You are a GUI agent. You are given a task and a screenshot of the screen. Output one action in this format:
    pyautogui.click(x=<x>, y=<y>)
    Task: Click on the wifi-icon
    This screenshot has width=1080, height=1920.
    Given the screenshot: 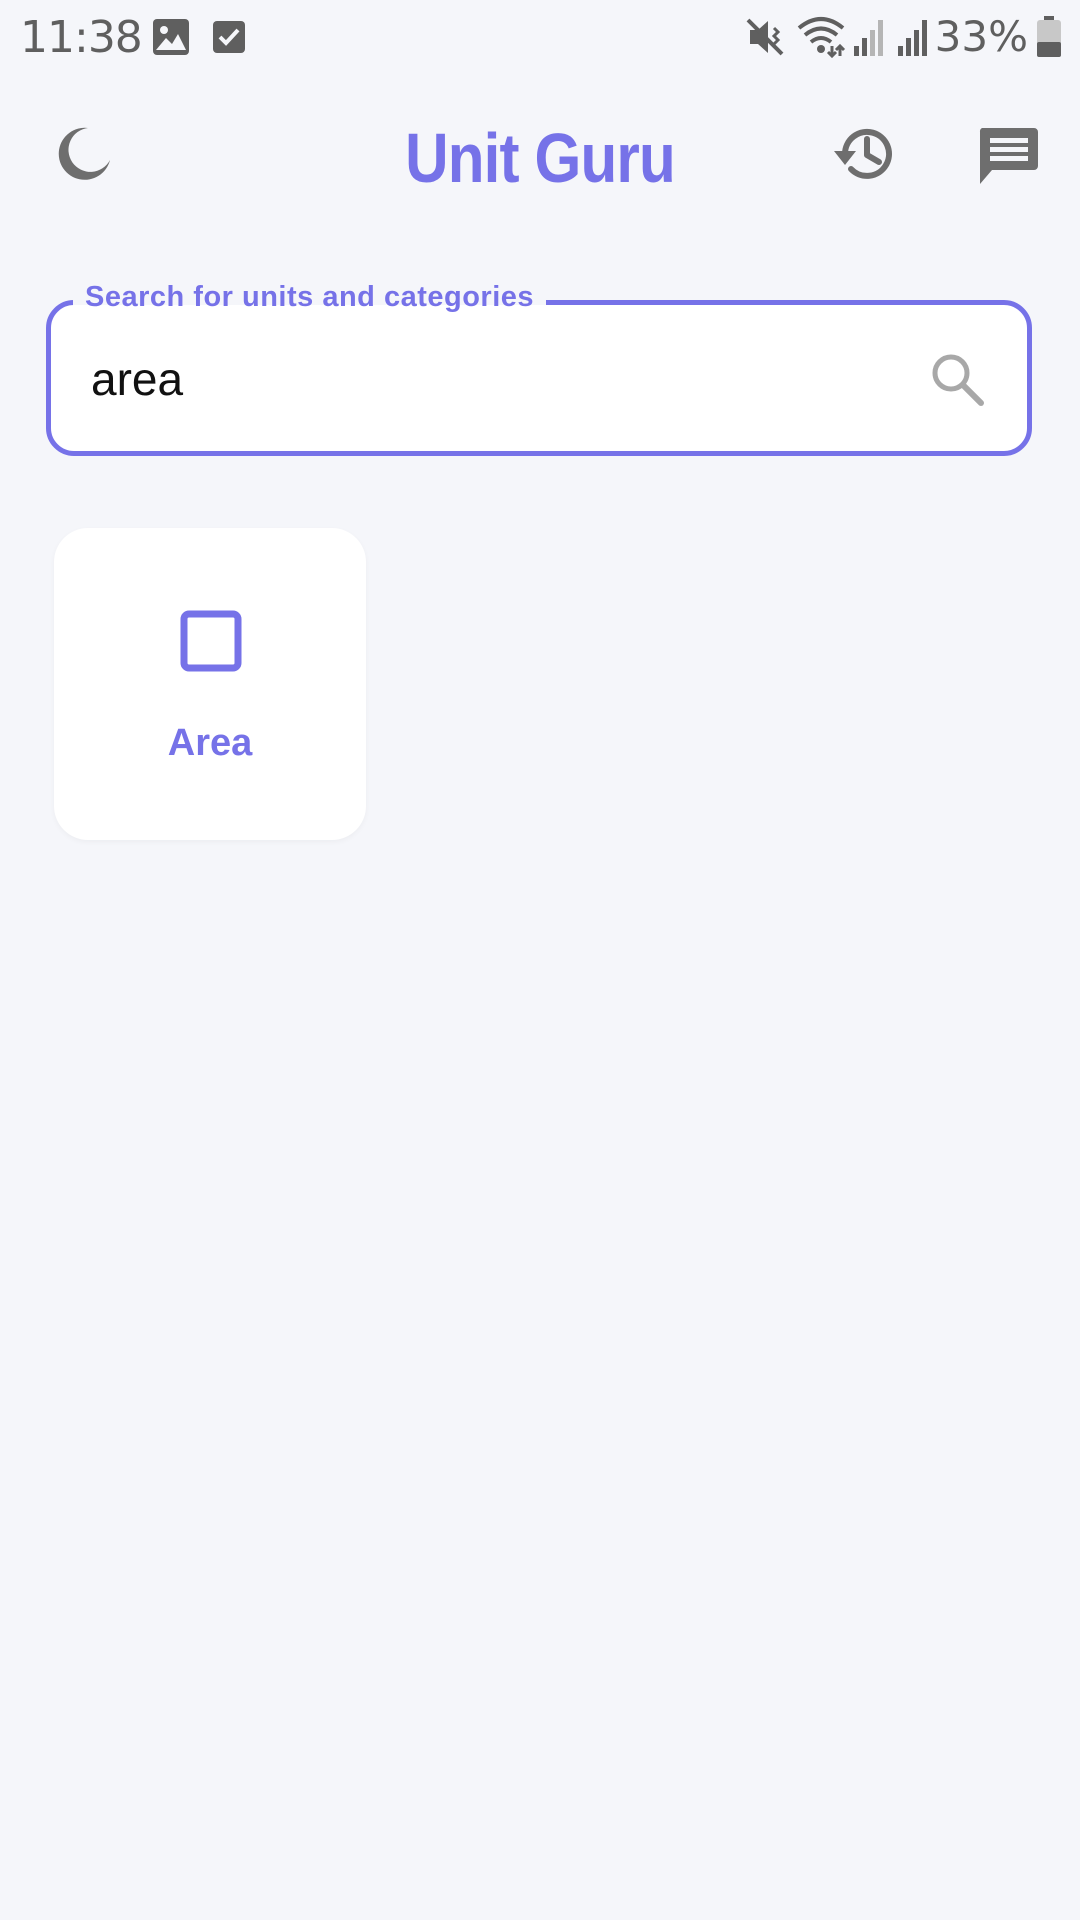 What is the action you would take?
    pyautogui.click(x=821, y=38)
    